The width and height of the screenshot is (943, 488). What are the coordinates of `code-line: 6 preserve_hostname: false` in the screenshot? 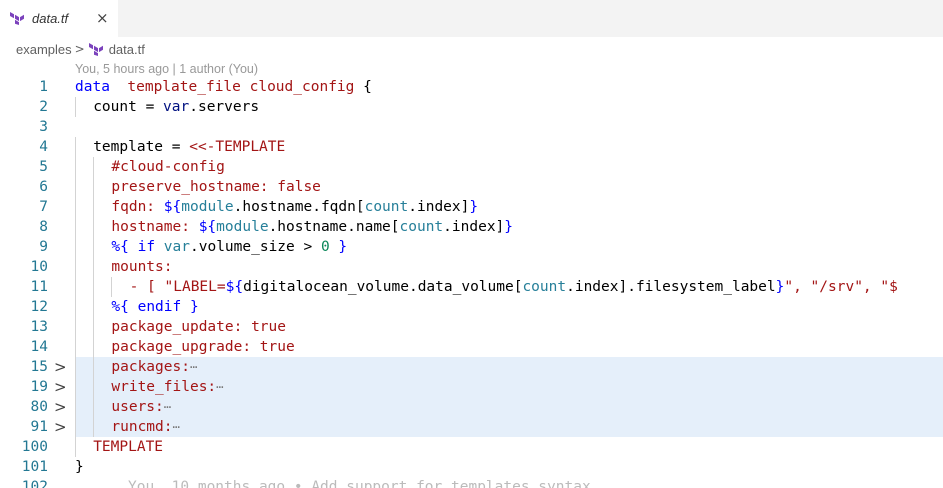 It's located at (471, 187).